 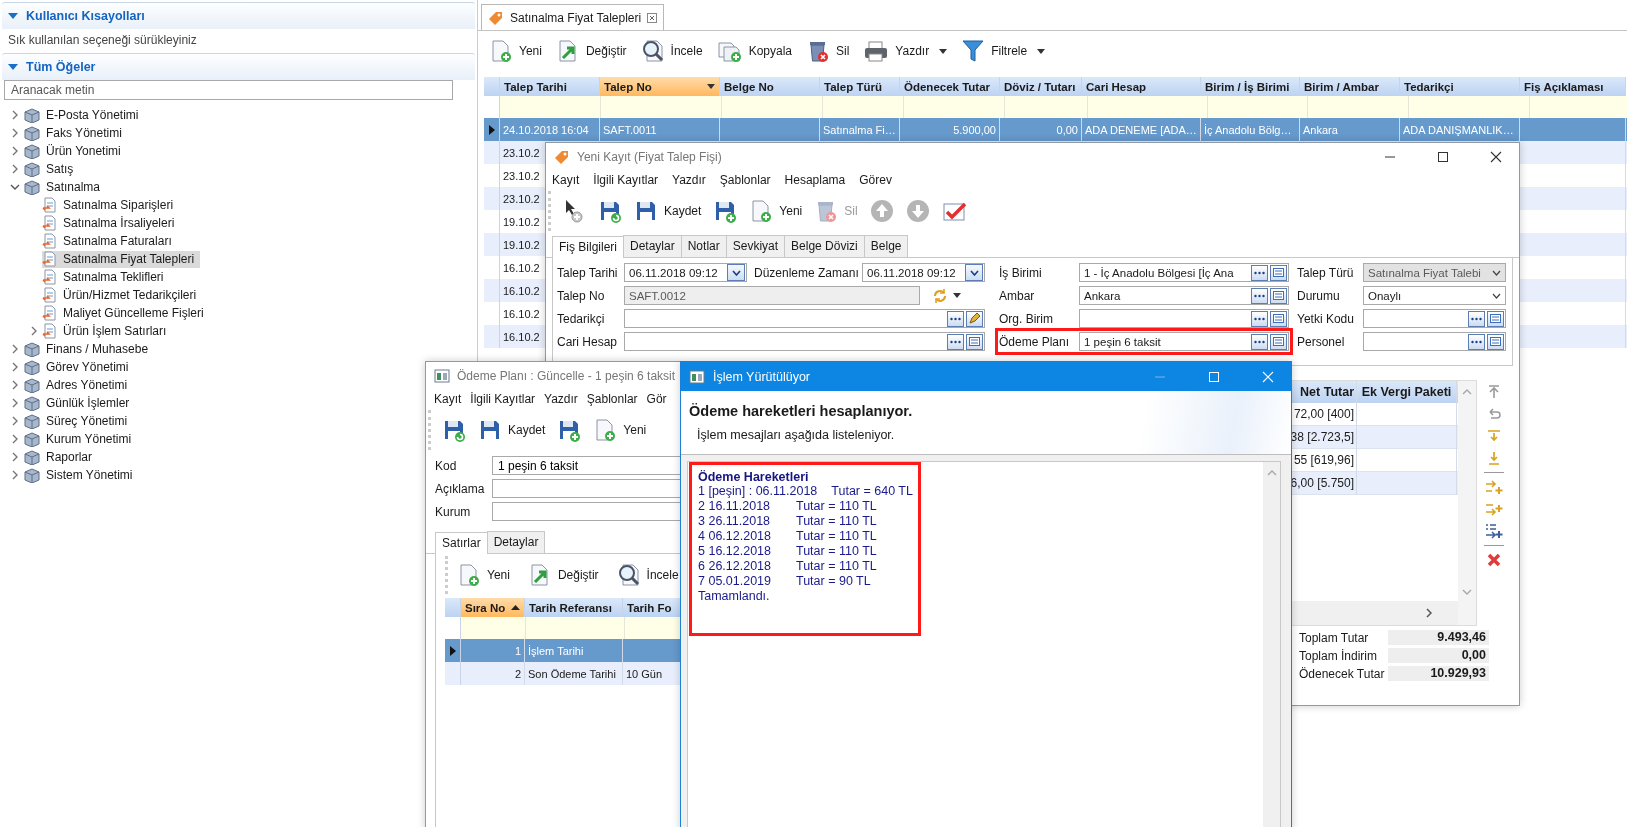 What do you see at coordinates (1573, 86) in the screenshot?
I see `column-header: Fiş Açıklaması` at bounding box center [1573, 86].